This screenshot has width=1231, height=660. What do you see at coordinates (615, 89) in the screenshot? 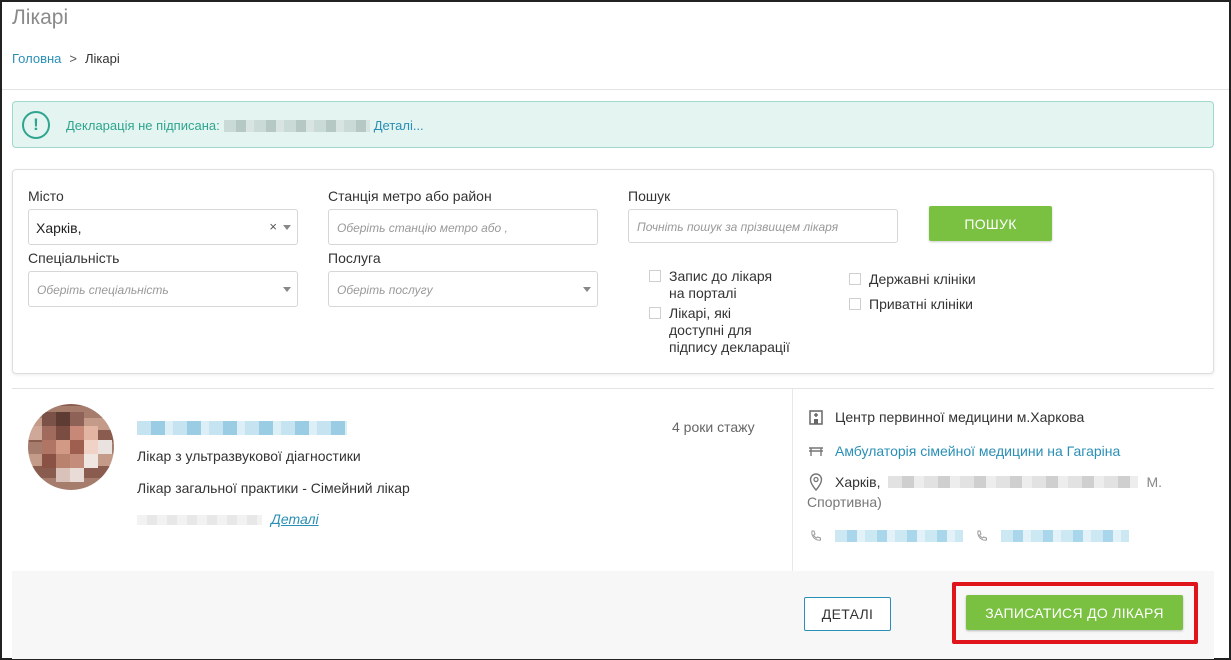
I see `header-divider` at bounding box center [615, 89].